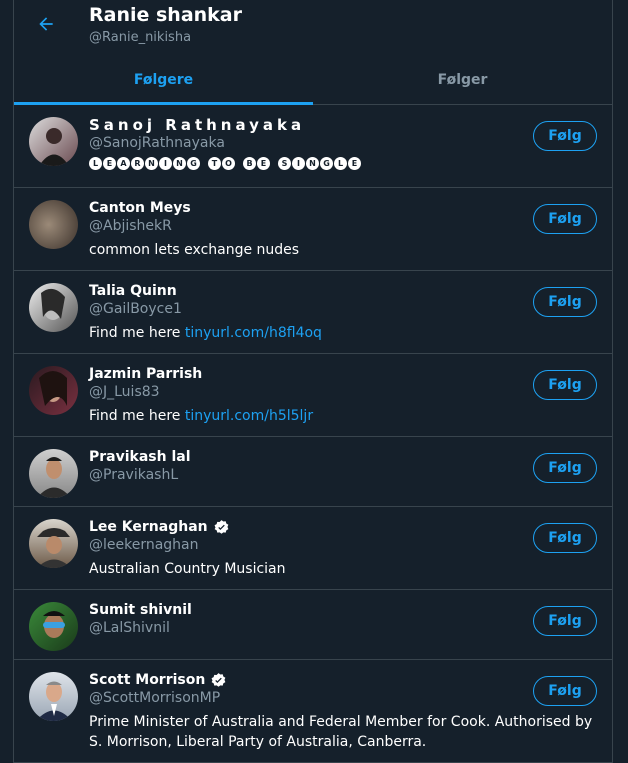 The height and width of the screenshot is (763, 628). What do you see at coordinates (197, 125) in the screenshot?
I see `user-name: Sanoj Rathnayaka` at bounding box center [197, 125].